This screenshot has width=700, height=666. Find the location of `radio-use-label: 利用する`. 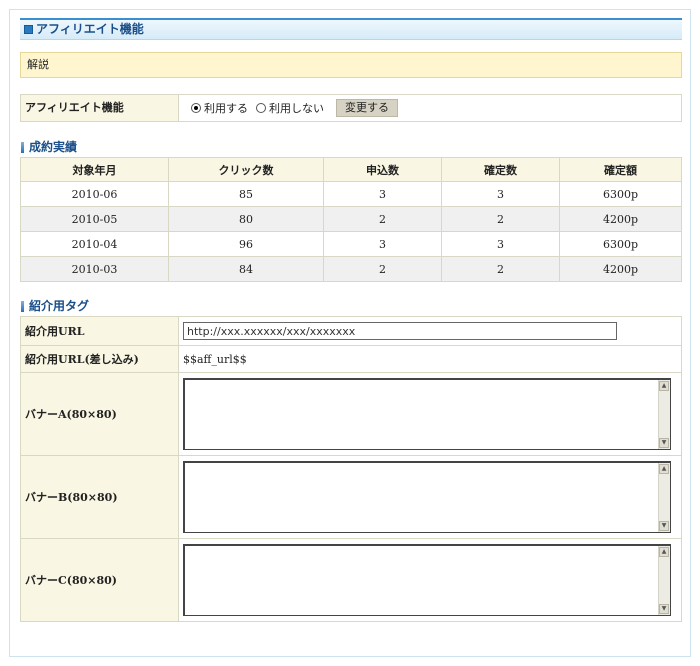

radio-use-label: 利用する is located at coordinates (226, 108).